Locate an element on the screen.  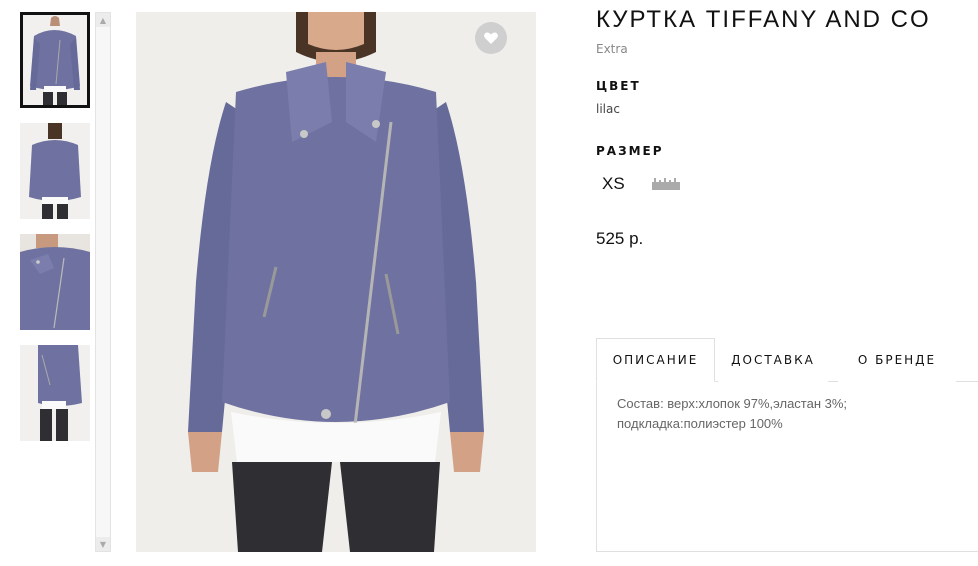
thumbnail-scrollbar: ▲ ▼ is located at coordinates (103, 282).